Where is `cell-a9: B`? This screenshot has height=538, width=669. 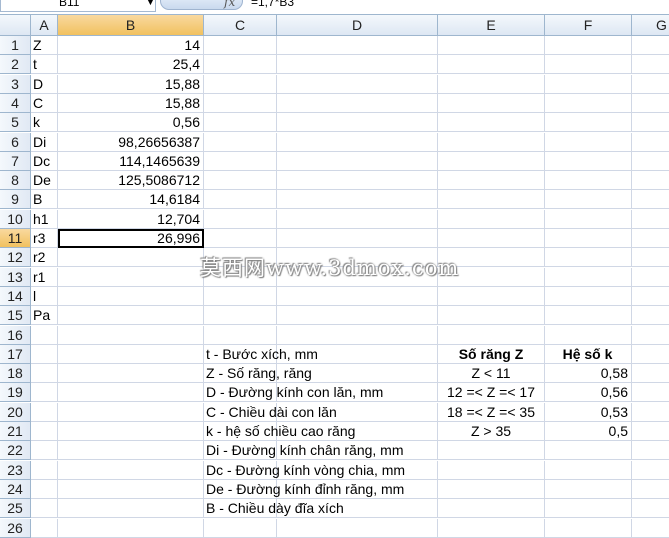 cell-a9: B is located at coordinates (44, 200).